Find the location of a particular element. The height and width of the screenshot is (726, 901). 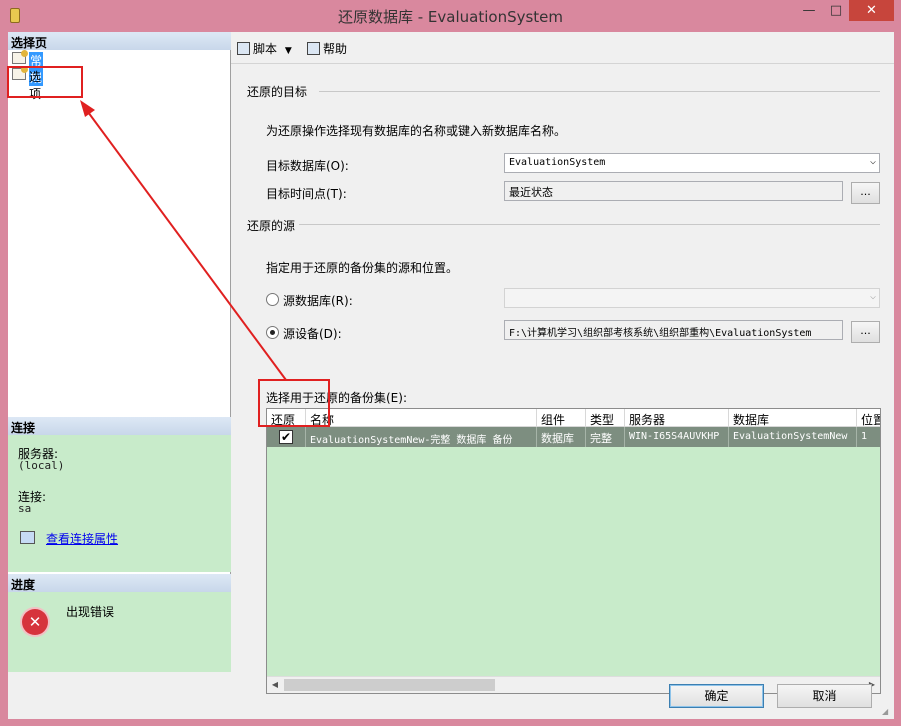

restore-source-section-title: 还原的源 is located at coordinates (271, 226).